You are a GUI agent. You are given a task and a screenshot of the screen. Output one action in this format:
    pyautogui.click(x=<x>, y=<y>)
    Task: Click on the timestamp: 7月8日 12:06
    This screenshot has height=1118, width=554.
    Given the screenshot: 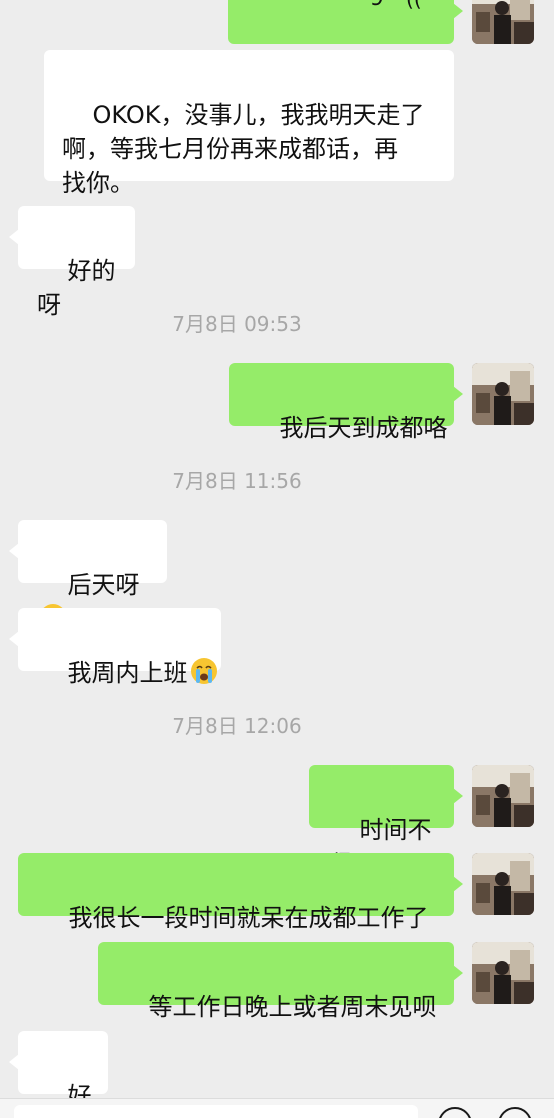 What is the action you would take?
    pyautogui.click(x=237, y=726)
    